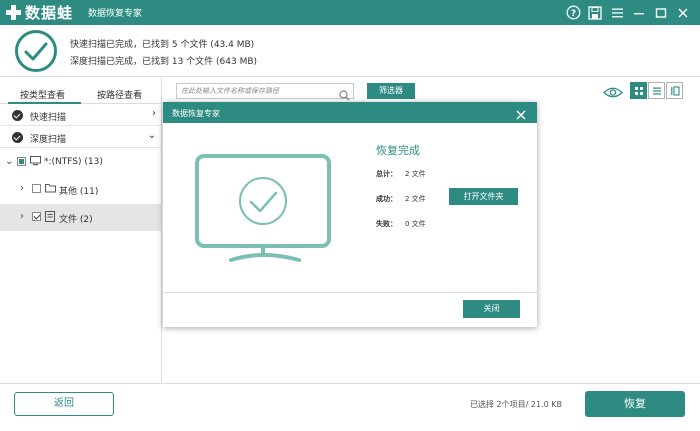 This screenshot has height=431, width=700. What do you see at coordinates (386, 224) in the screenshot?
I see `stat-label: 失败：` at bounding box center [386, 224].